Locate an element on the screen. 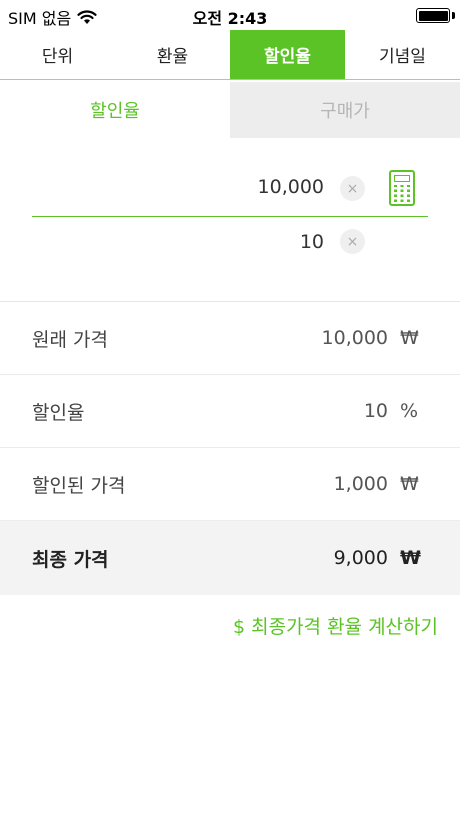 This screenshot has height=817, width=460. result-value: 1,000 is located at coordinates (360, 484).